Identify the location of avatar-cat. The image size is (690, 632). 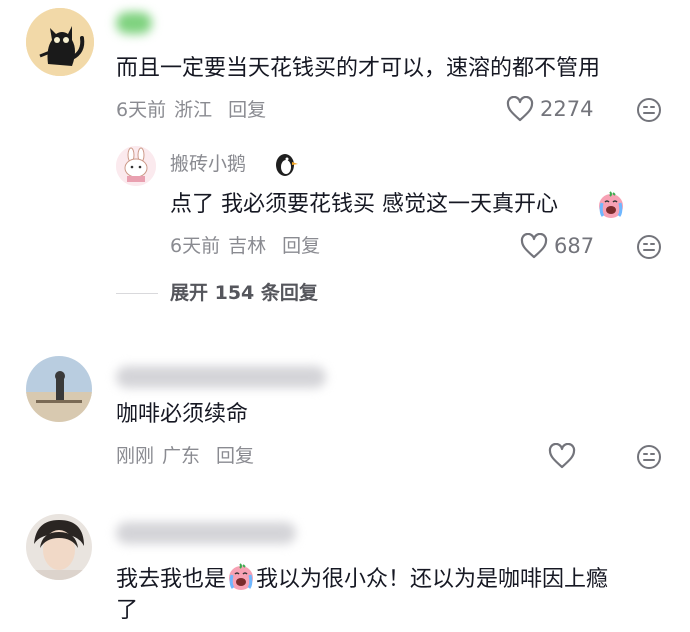
(60, 42).